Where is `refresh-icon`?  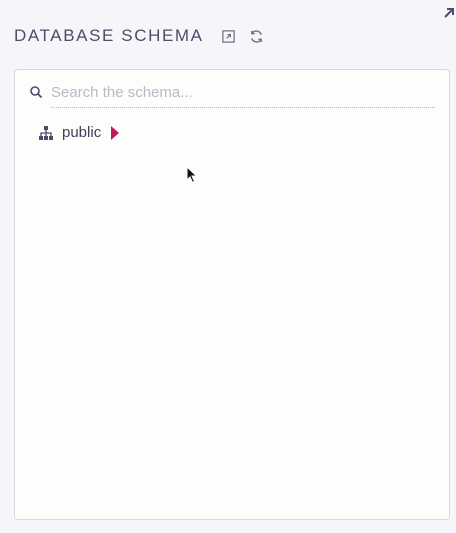 refresh-icon is located at coordinates (257, 36).